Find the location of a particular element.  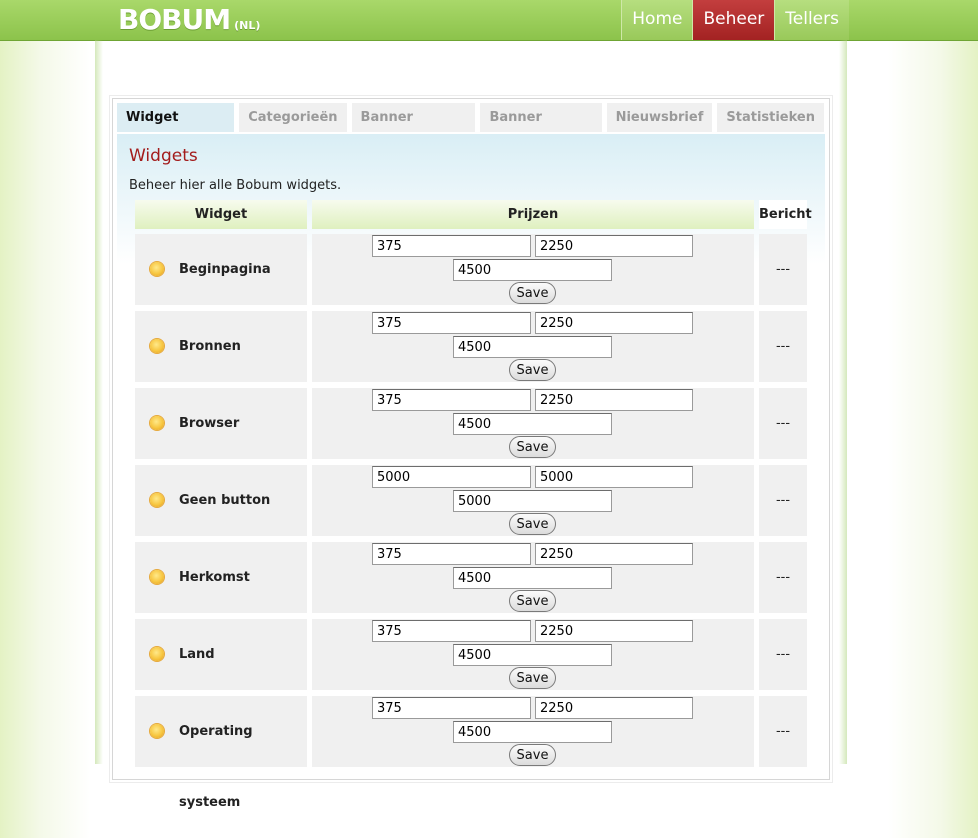

main-nav: Home Beheer Tellers is located at coordinates (735, 20).